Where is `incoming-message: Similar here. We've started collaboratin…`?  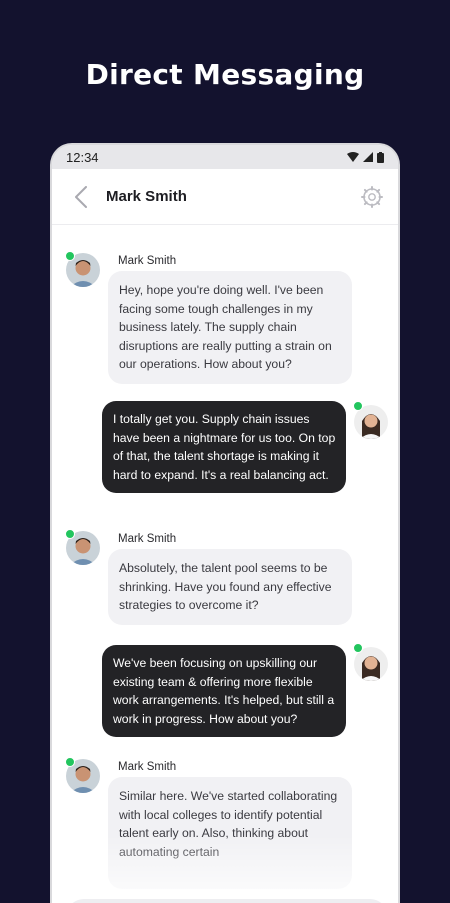 incoming-message: Similar here. We've started collaboratin… is located at coordinates (230, 833).